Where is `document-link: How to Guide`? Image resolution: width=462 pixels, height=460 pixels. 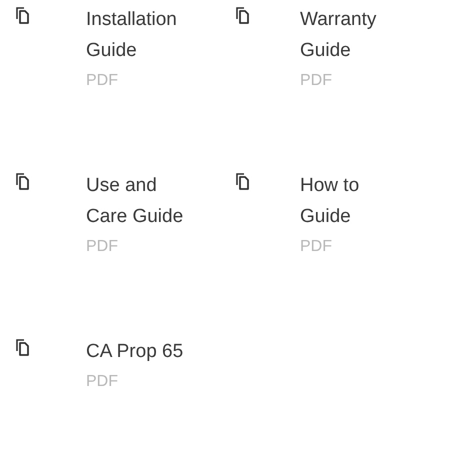
document-link: How to Guide is located at coordinates (355, 201).